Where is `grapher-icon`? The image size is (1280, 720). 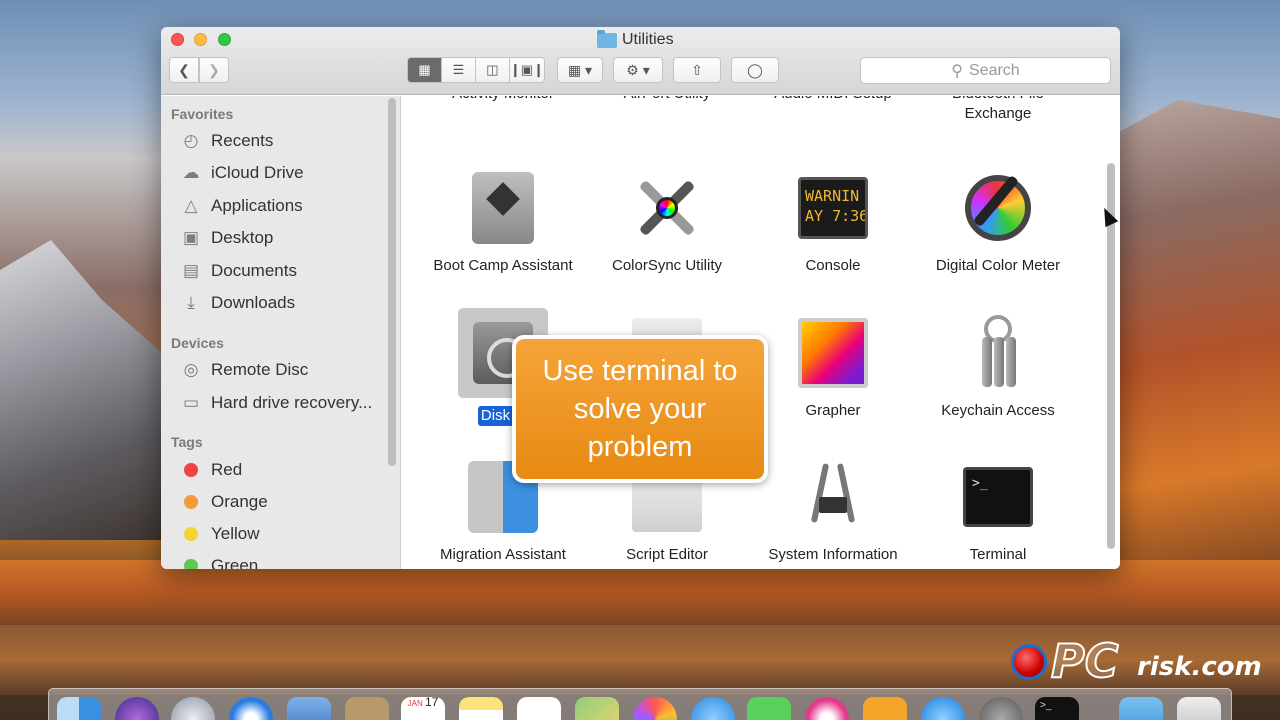 grapher-icon is located at coordinates (833, 353).